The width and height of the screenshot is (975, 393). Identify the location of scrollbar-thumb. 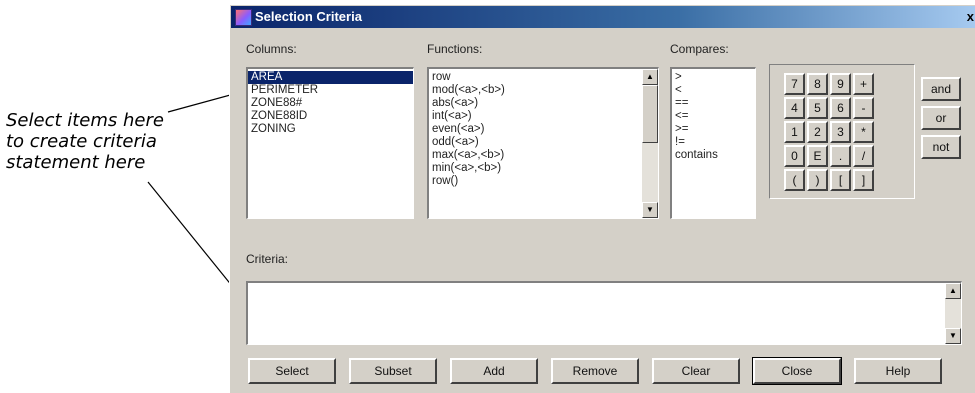
(650, 114).